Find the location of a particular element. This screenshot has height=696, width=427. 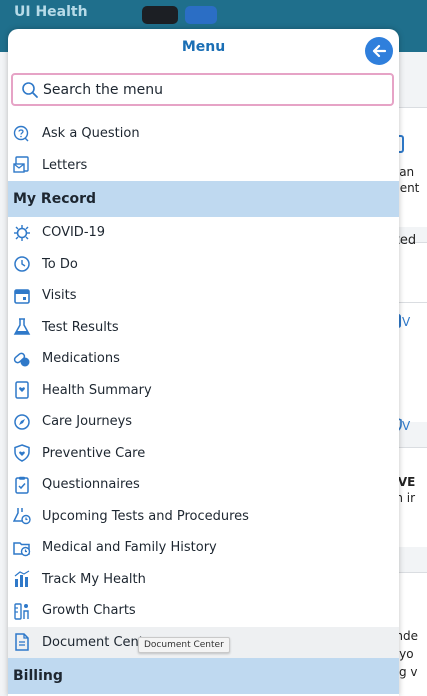

menu-item-track-my-health: Track My Health is located at coordinates (203, 580).